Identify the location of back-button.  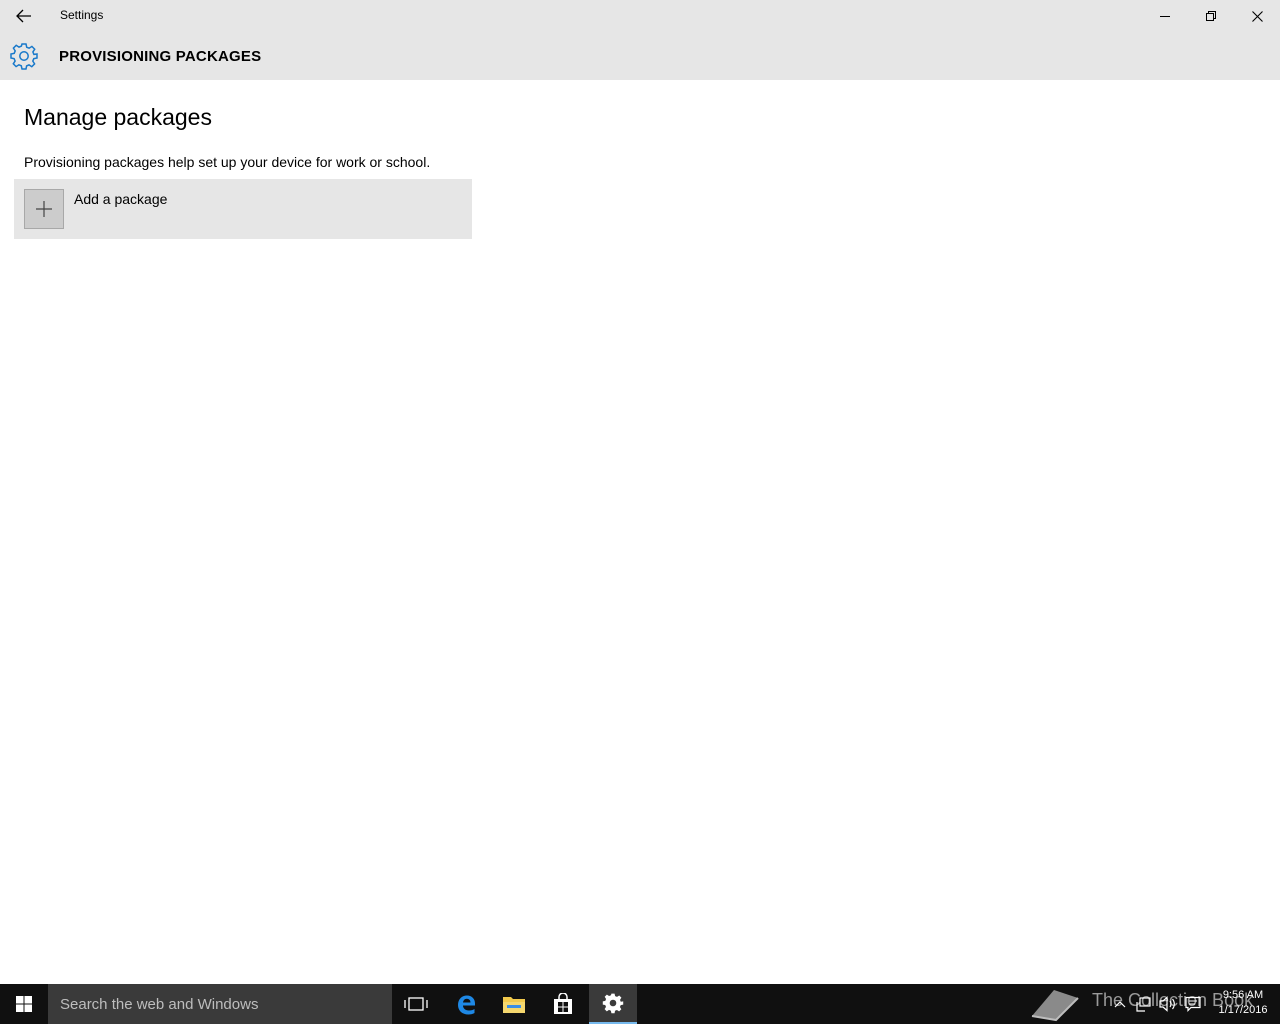
(24, 16).